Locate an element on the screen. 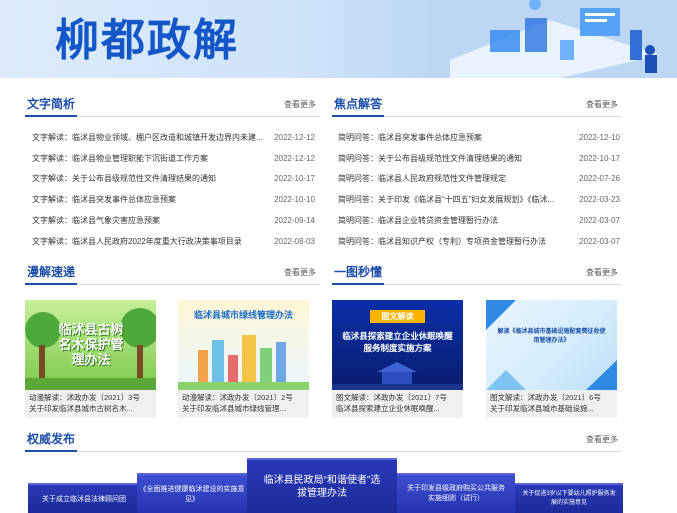  card-thumbnail-title: 解读《临沭县城市基础设施配套费征收使用管理办法》 is located at coordinates (551, 336).